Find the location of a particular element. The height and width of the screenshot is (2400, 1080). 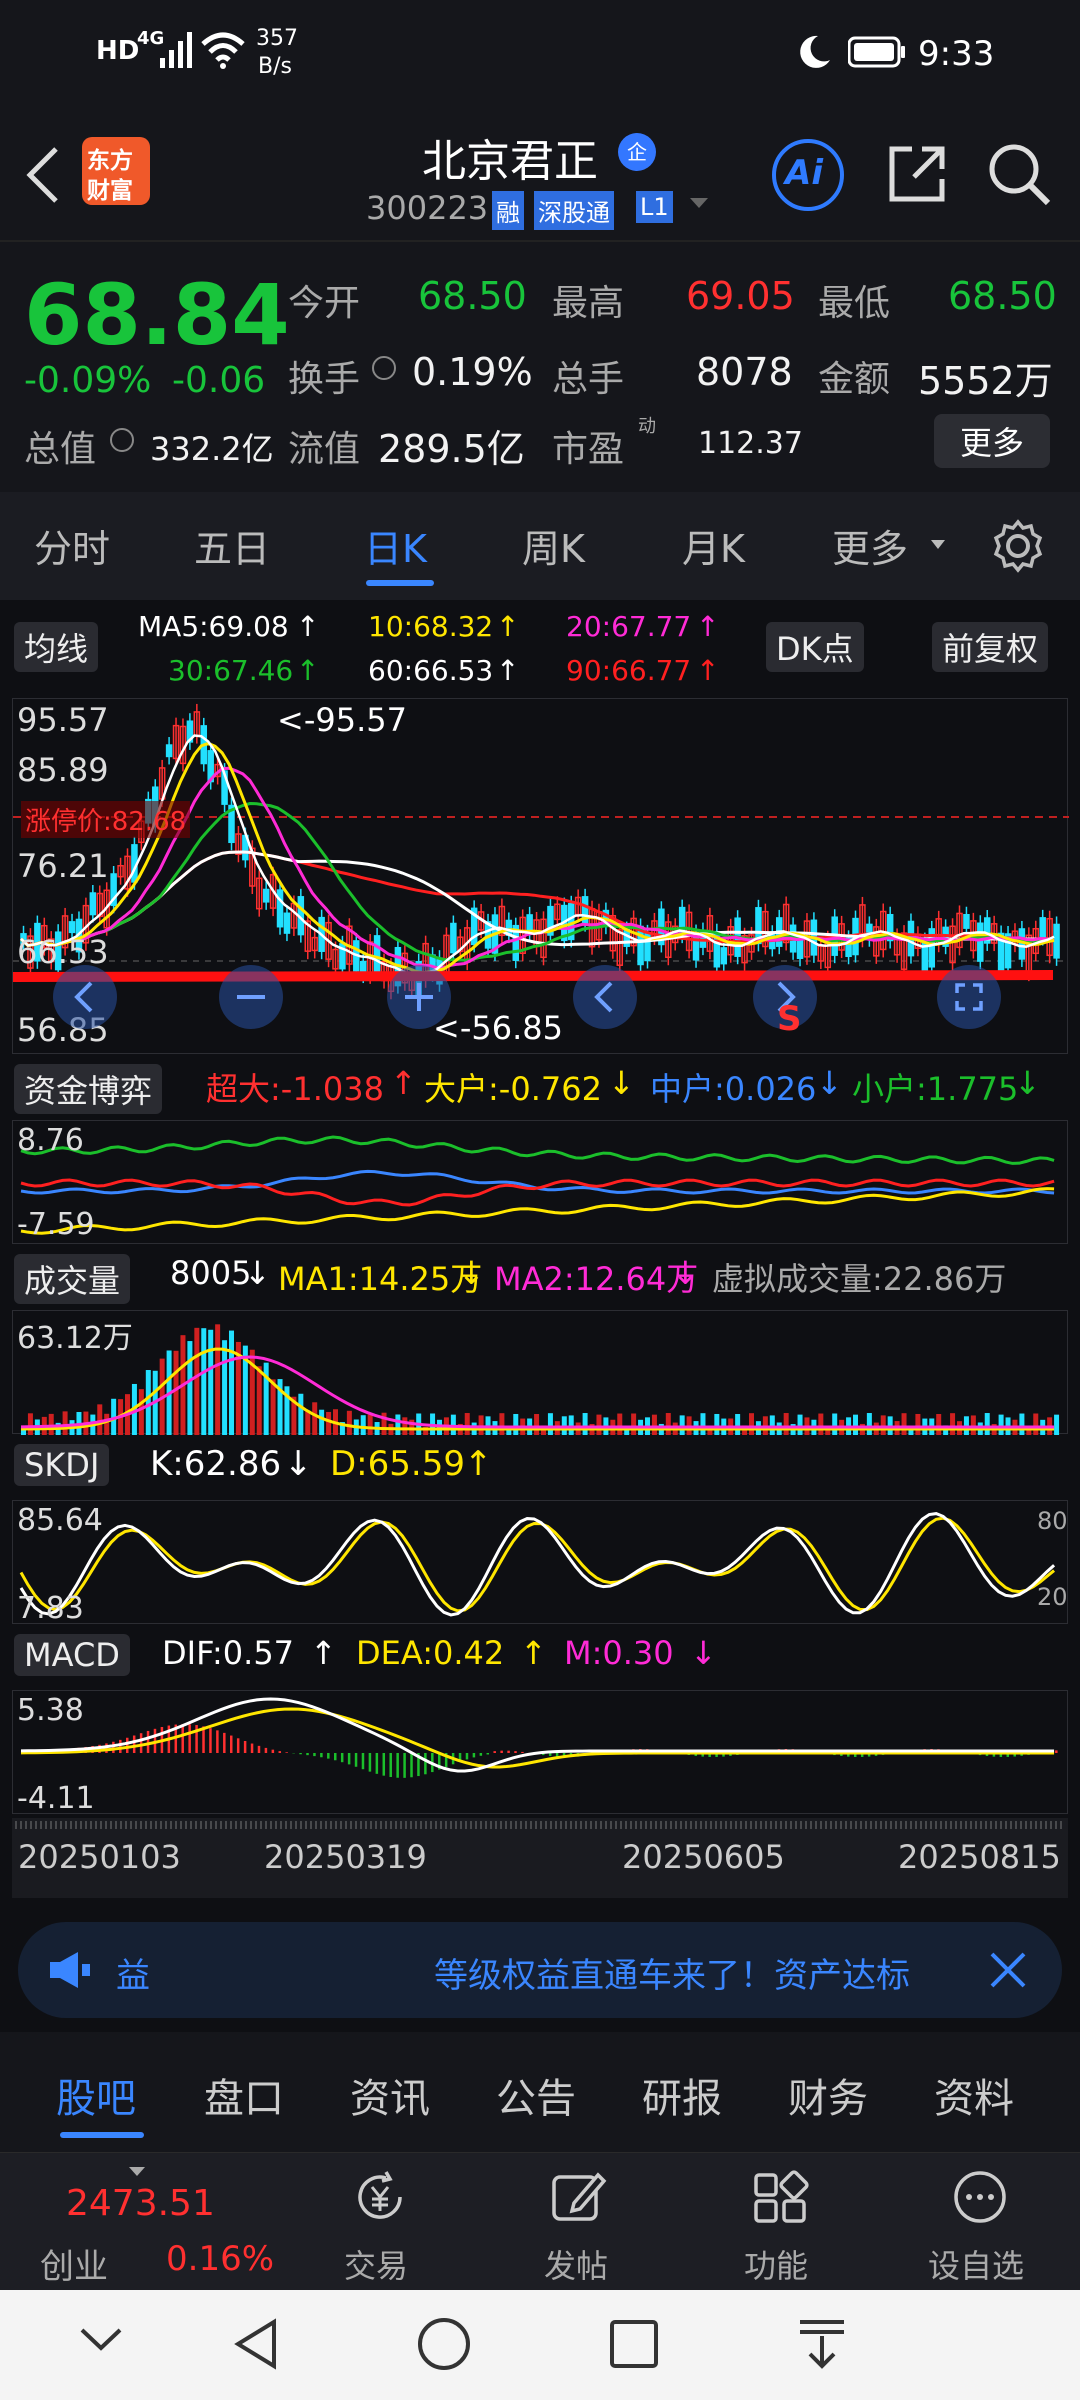

large-value: 大户:-0.762 is located at coordinates (513, 1089).